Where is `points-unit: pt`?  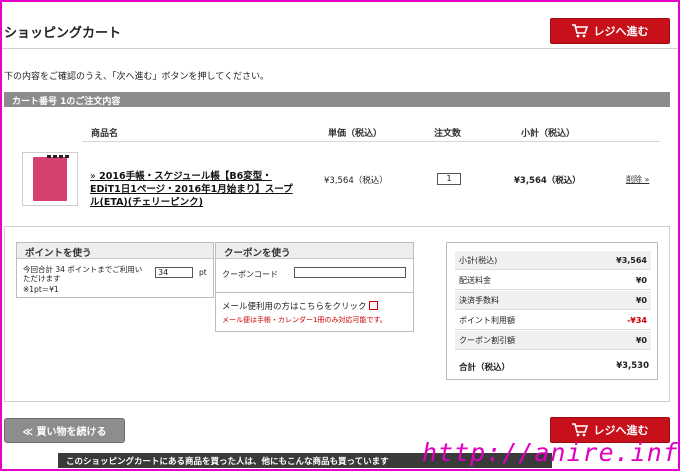
points-unit: pt is located at coordinates (203, 272).